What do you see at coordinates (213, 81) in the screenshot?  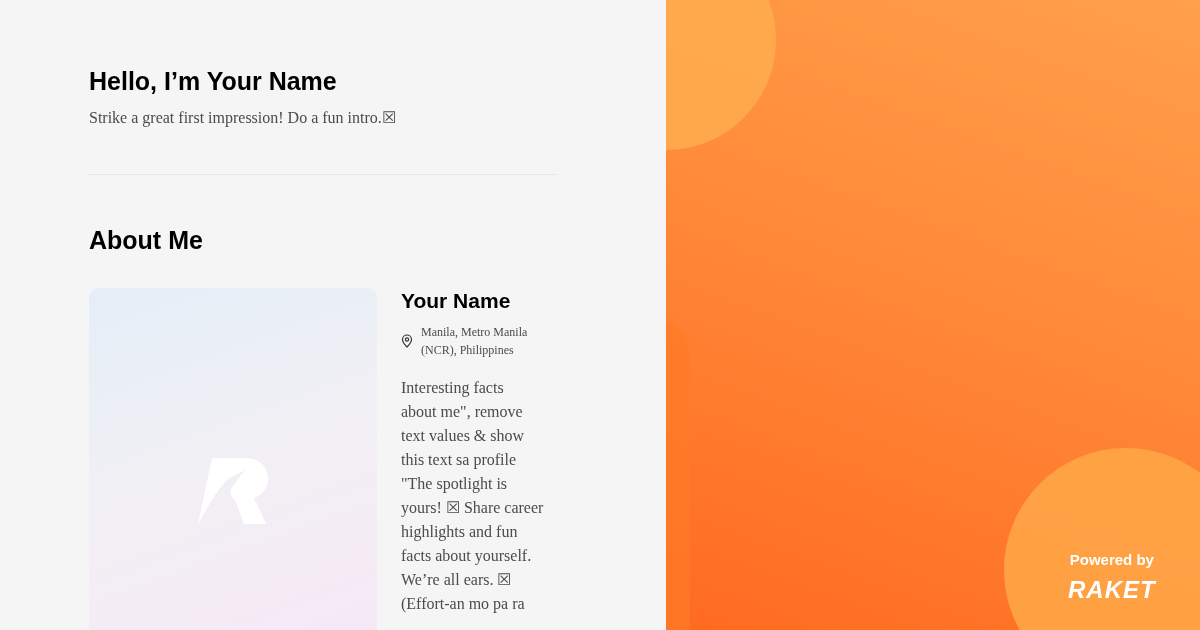 I see `intro-heading: Hello, I’m Your Name` at bounding box center [213, 81].